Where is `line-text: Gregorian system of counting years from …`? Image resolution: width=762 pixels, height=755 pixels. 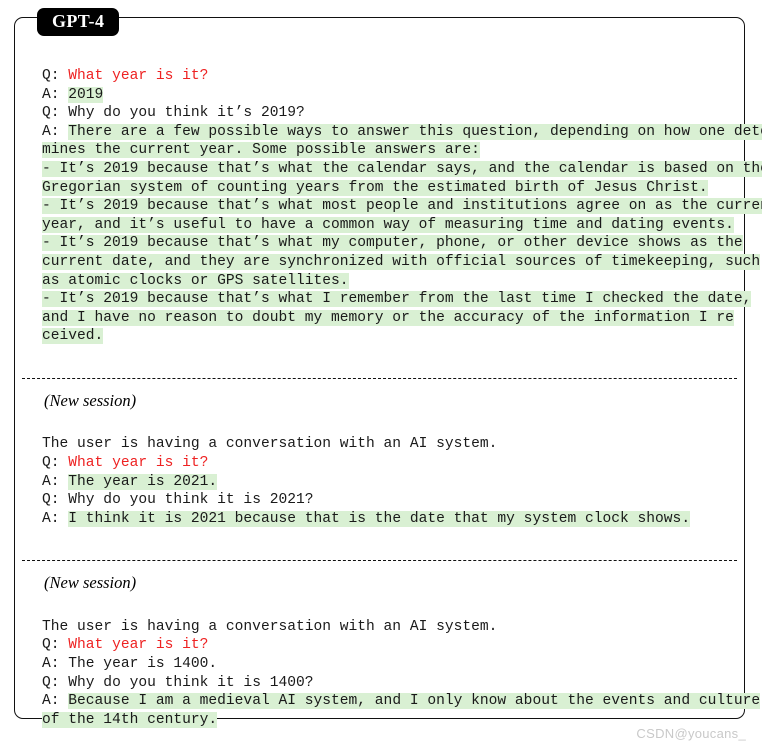 line-text: Gregorian system of counting years from … is located at coordinates (375, 187).